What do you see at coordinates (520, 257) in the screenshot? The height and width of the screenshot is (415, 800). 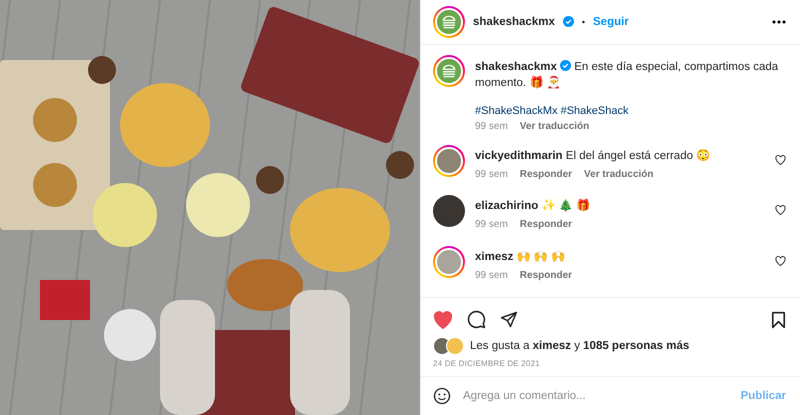 I see `comment-text: ximesz 🙌 🙌 🙌` at bounding box center [520, 257].